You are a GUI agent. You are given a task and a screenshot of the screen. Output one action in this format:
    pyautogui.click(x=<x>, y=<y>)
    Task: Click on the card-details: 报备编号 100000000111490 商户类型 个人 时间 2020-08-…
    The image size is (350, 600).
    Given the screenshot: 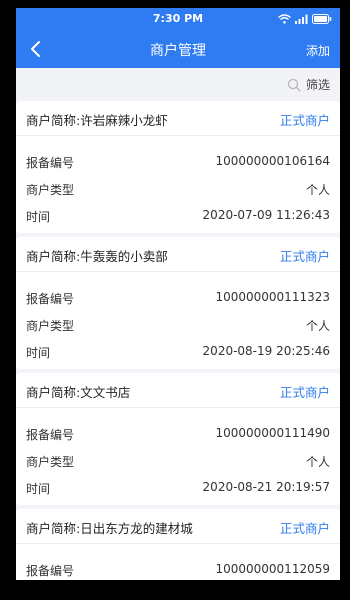 What is the action you would take?
    pyautogui.click(x=178, y=454)
    